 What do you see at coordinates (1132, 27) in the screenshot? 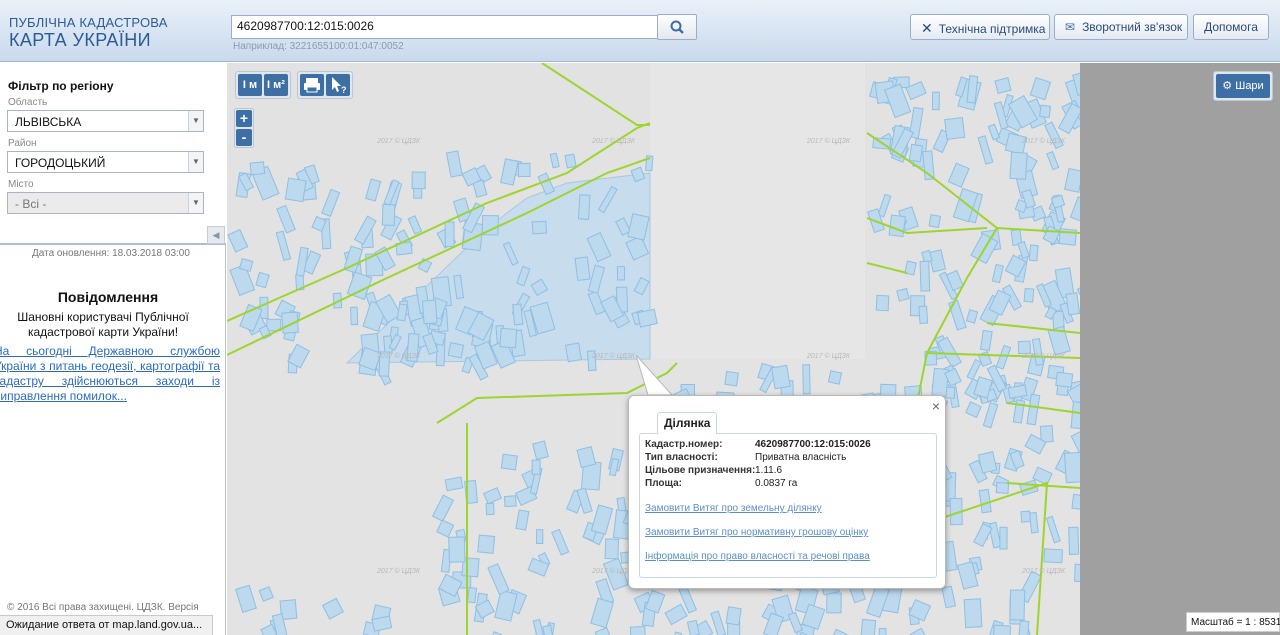
I see `feedback-label: Зворотний зв'язок` at bounding box center [1132, 27].